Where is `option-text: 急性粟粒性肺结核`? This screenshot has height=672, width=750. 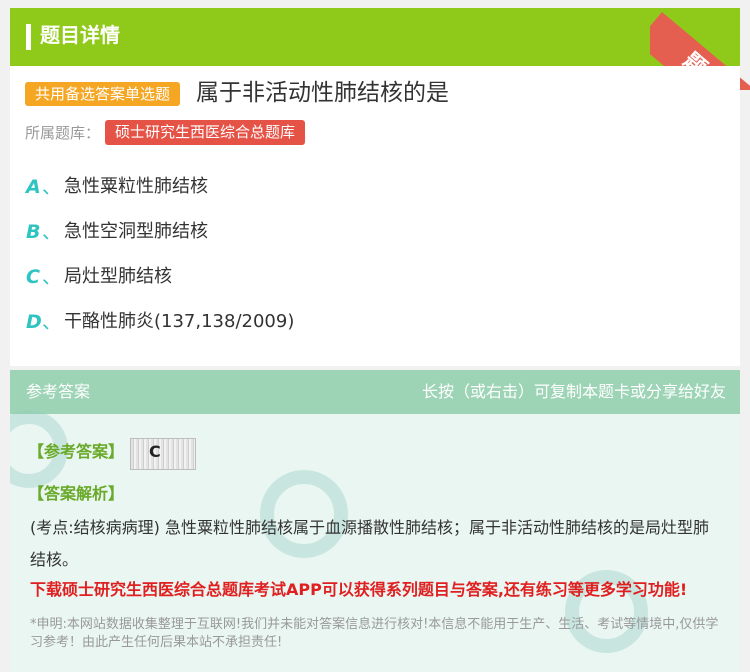
option-text: 急性粟粒性肺结核 is located at coordinates (136, 186).